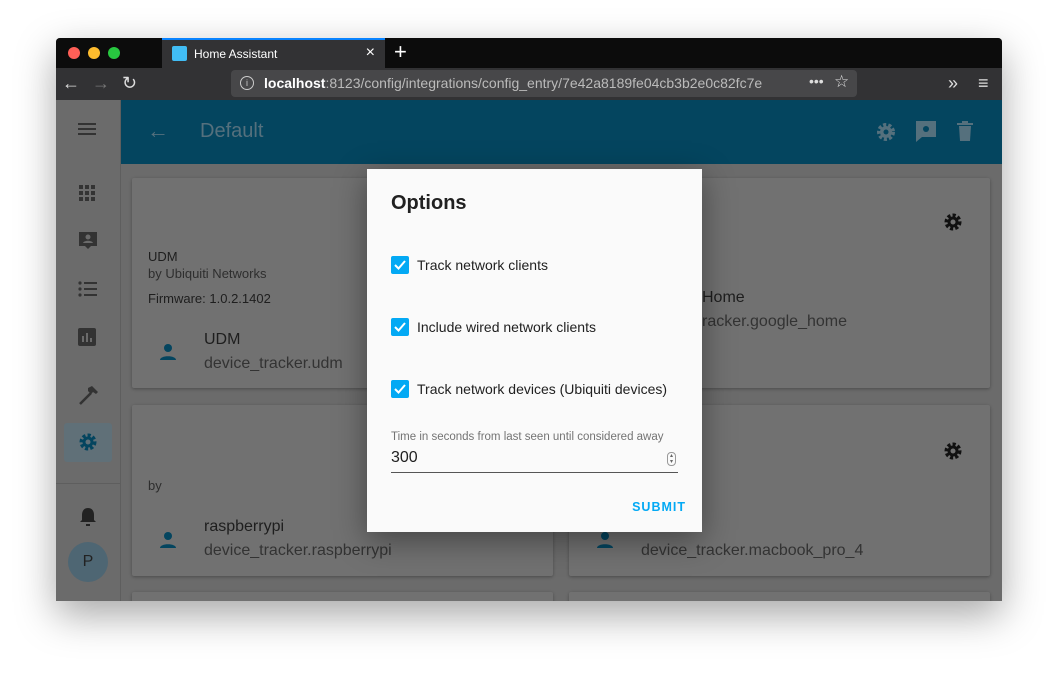 Image resolution: width=1058 pixels, height=676 pixels. Describe the element at coordinates (74, 53) in the screenshot. I see `close-window-button` at that location.